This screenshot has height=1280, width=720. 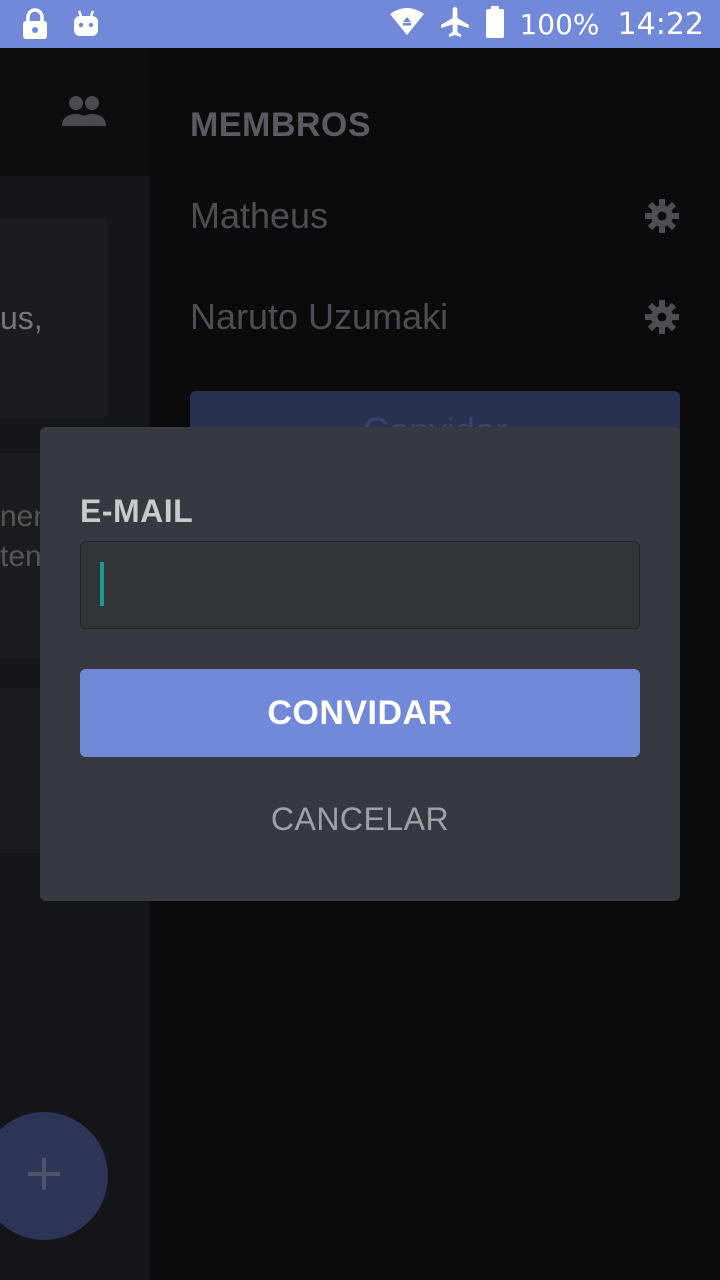 I want to click on battery-icon, so click(x=495, y=24).